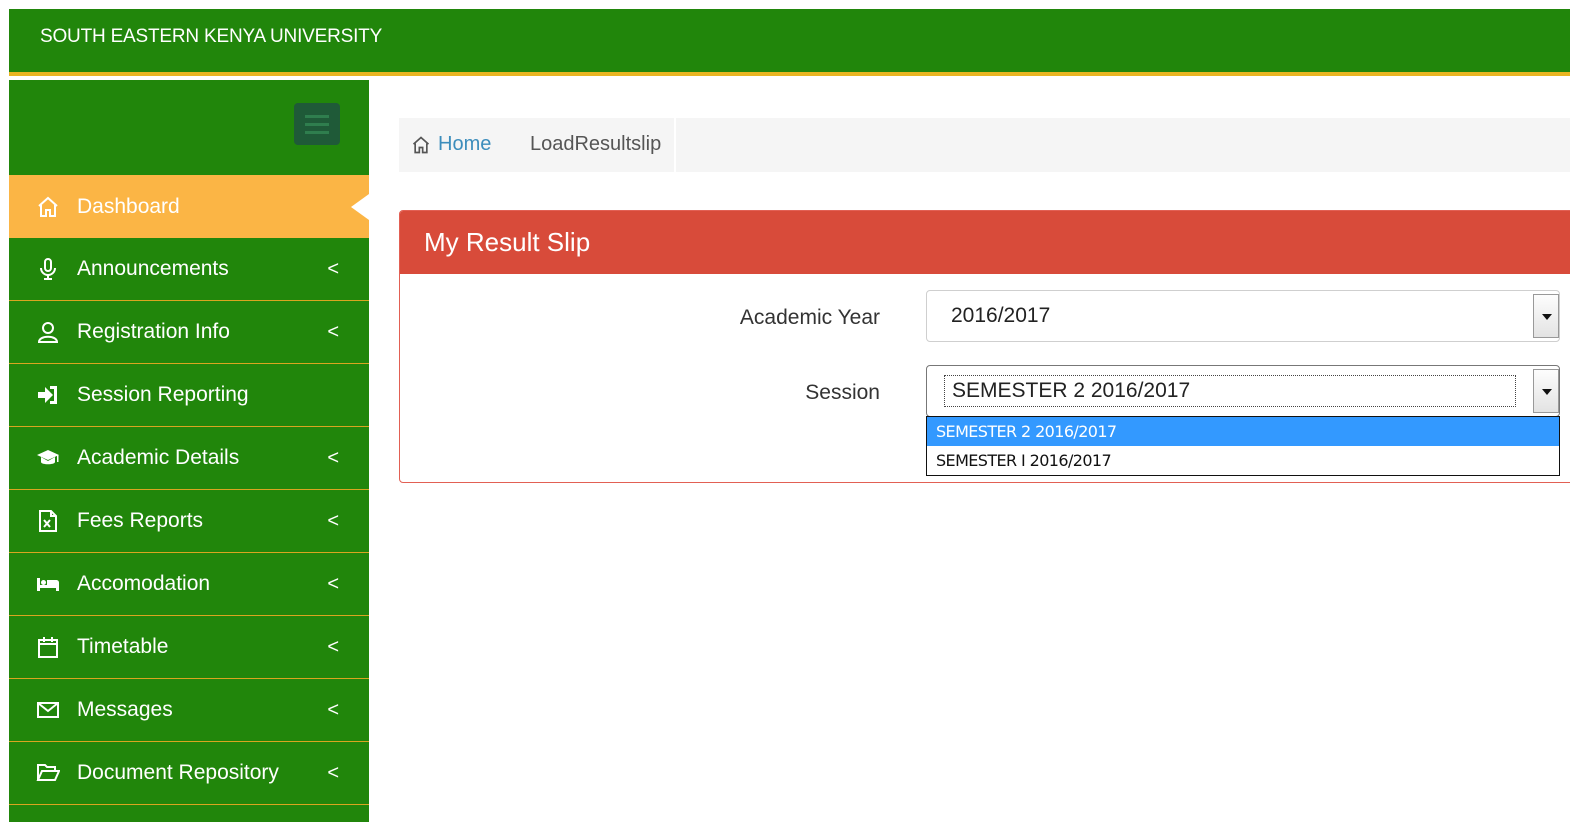 This screenshot has width=1570, height=822. What do you see at coordinates (189, 206) in the screenshot?
I see `sidebar-item-dashboard: Dashboard` at bounding box center [189, 206].